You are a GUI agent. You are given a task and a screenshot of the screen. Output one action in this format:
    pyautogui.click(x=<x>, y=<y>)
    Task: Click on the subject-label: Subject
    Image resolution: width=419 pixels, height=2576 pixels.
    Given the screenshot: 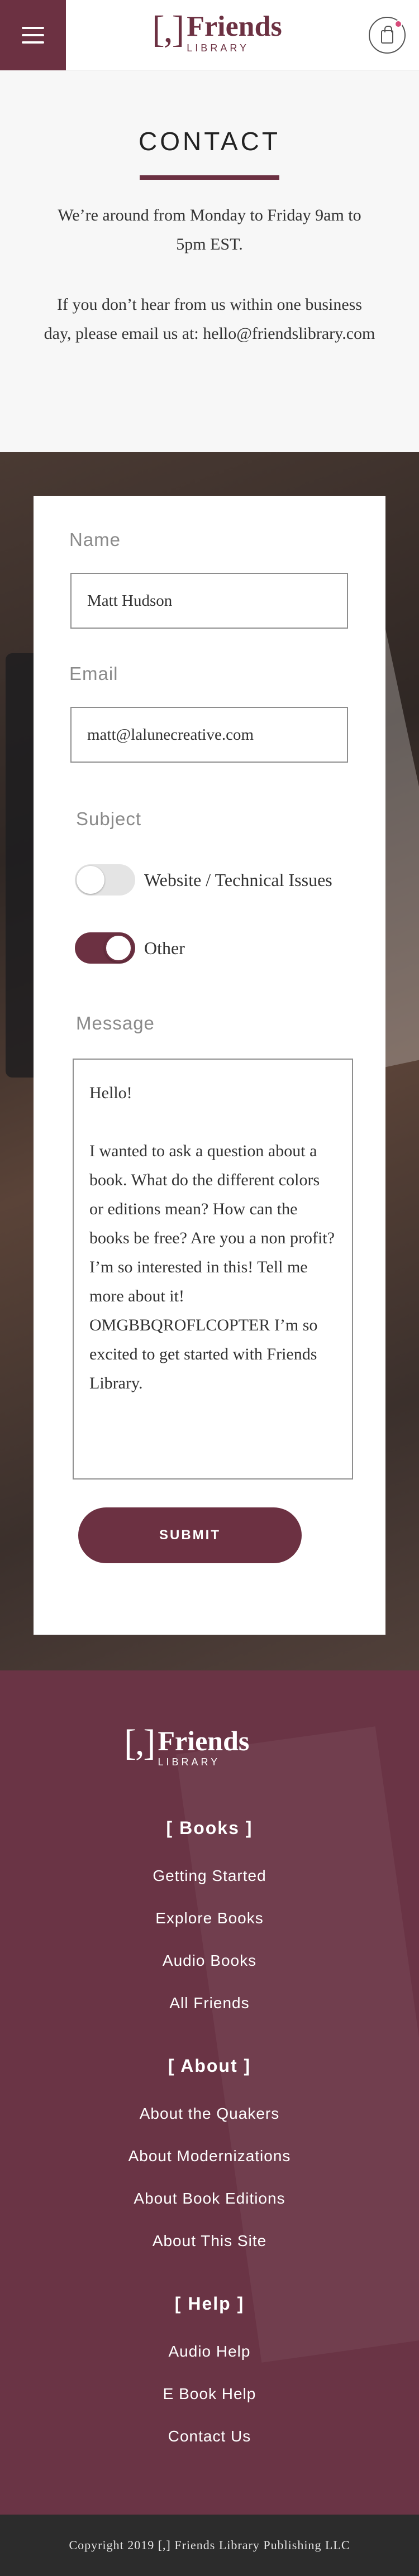 What is the action you would take?
    pyautogui.click(x=109, y=818)
    